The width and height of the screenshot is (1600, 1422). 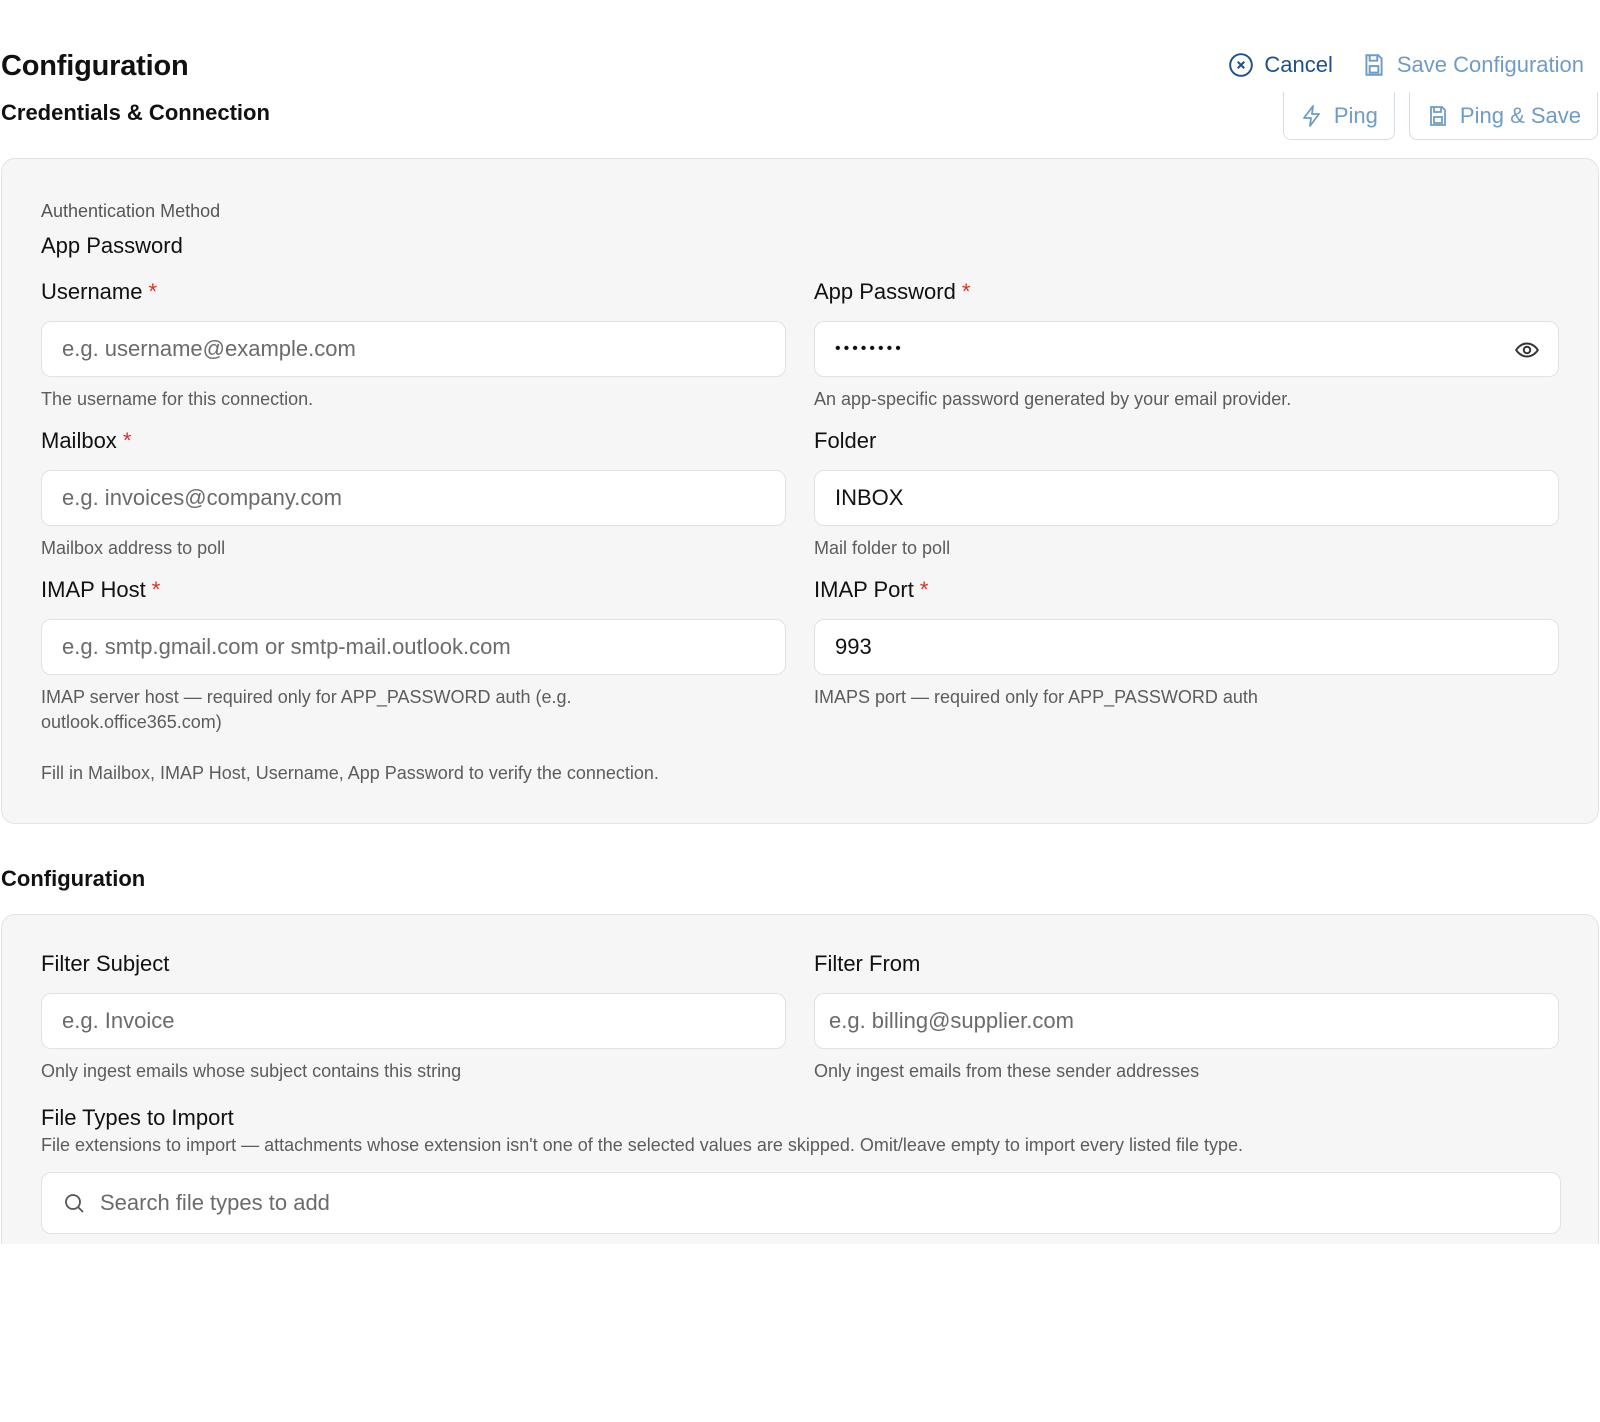 I want to click on page-title: Configuration, so click(x=95, y=66).